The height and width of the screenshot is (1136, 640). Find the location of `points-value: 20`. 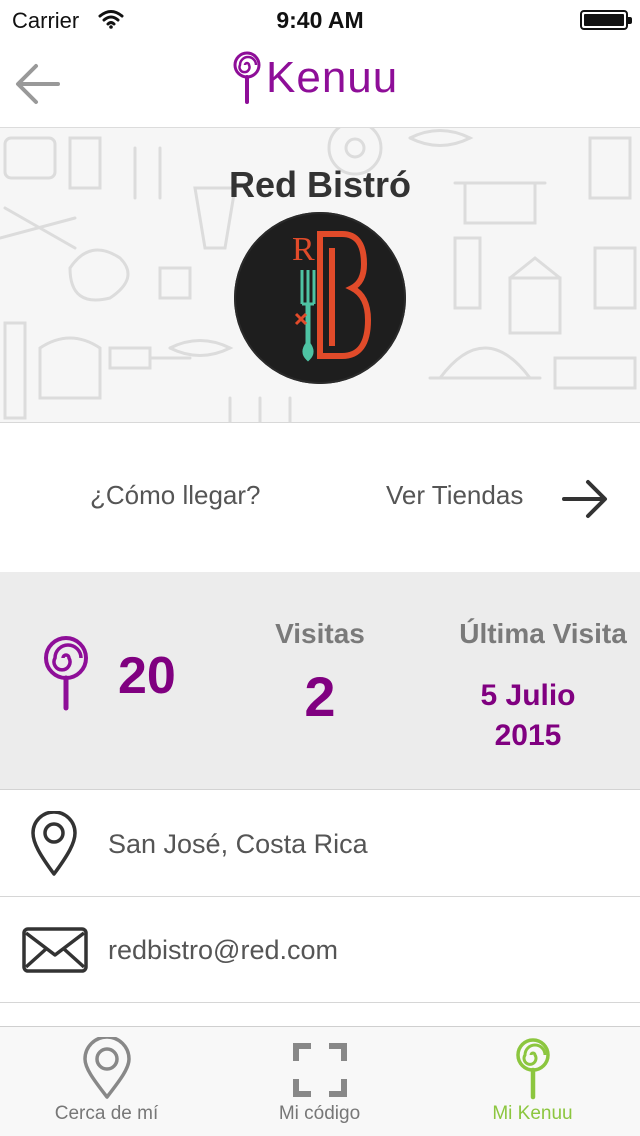

points-value: 20 is located at coordinates (147, 676).